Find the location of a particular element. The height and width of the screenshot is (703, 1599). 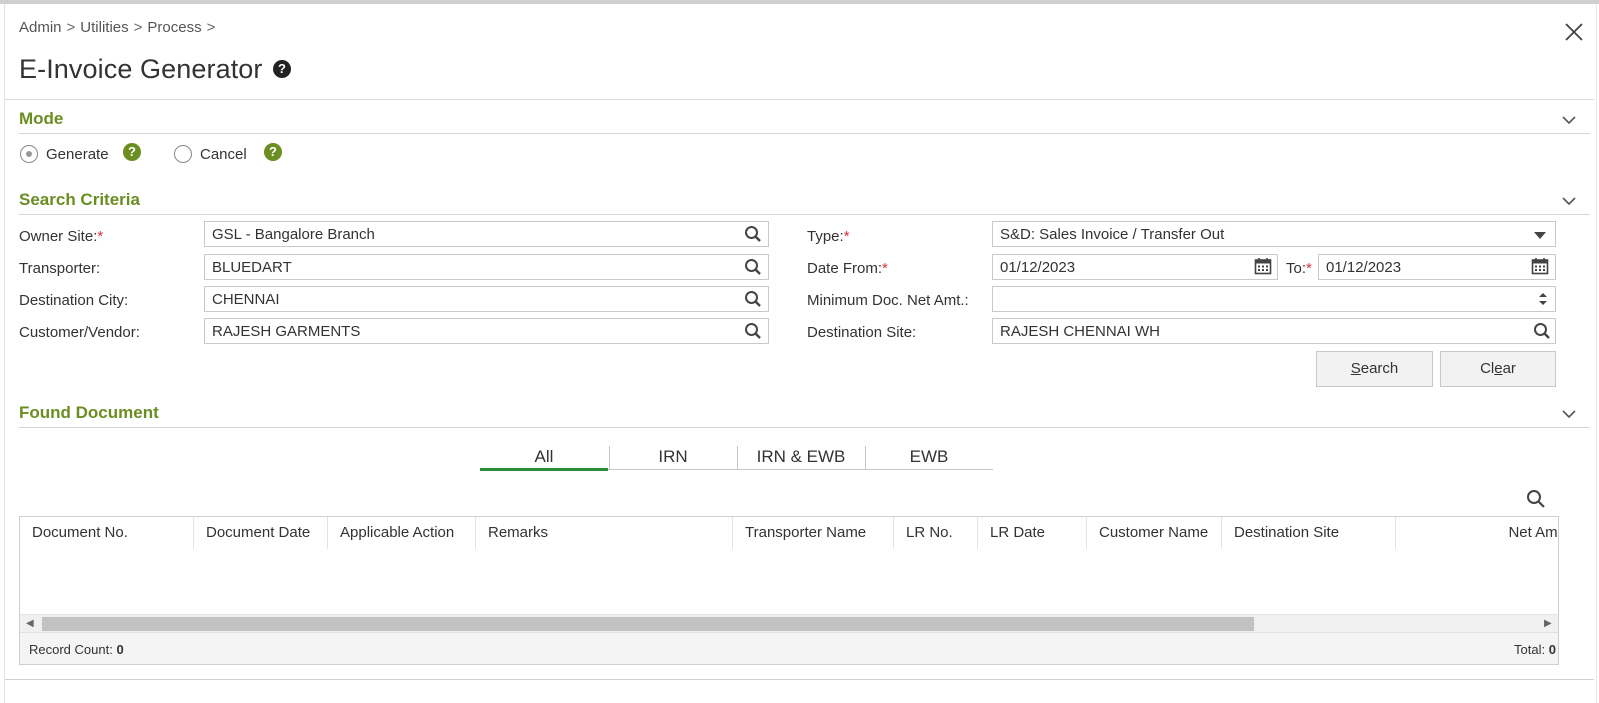

grid-total: Total: 0 is located at coordinates (1535, 649).